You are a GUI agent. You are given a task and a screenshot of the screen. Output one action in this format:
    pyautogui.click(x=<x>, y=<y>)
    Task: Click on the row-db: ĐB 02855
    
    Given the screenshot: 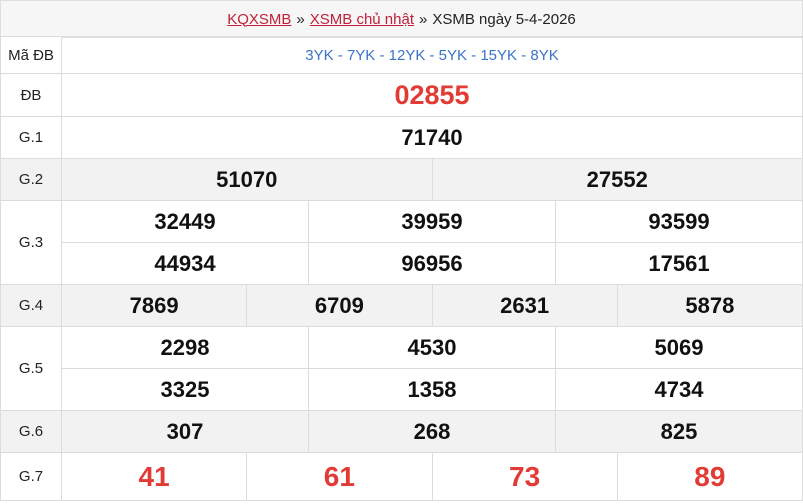 What is the action you would take?
    pyautogui.click(x=401, y=95)
    